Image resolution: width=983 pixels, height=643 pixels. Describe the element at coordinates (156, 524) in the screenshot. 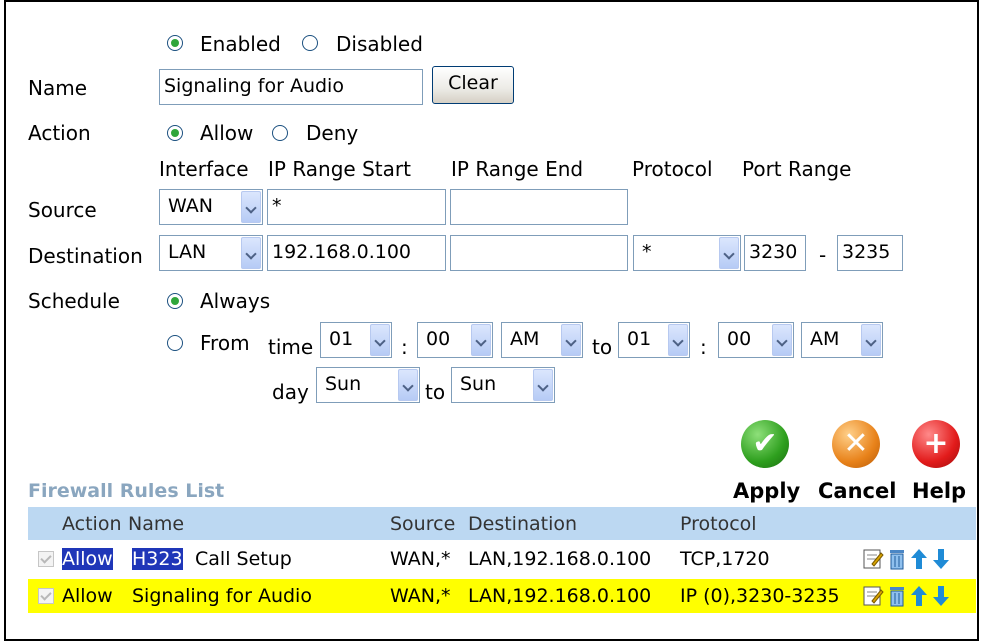

I see `header-name: Name` at that location.